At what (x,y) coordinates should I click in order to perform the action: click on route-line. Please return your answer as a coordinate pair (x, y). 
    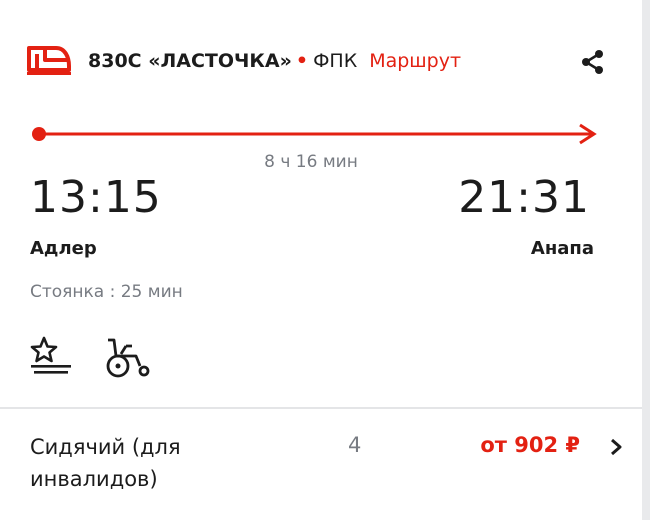
    Looking at the image, I should click on (314, 134).